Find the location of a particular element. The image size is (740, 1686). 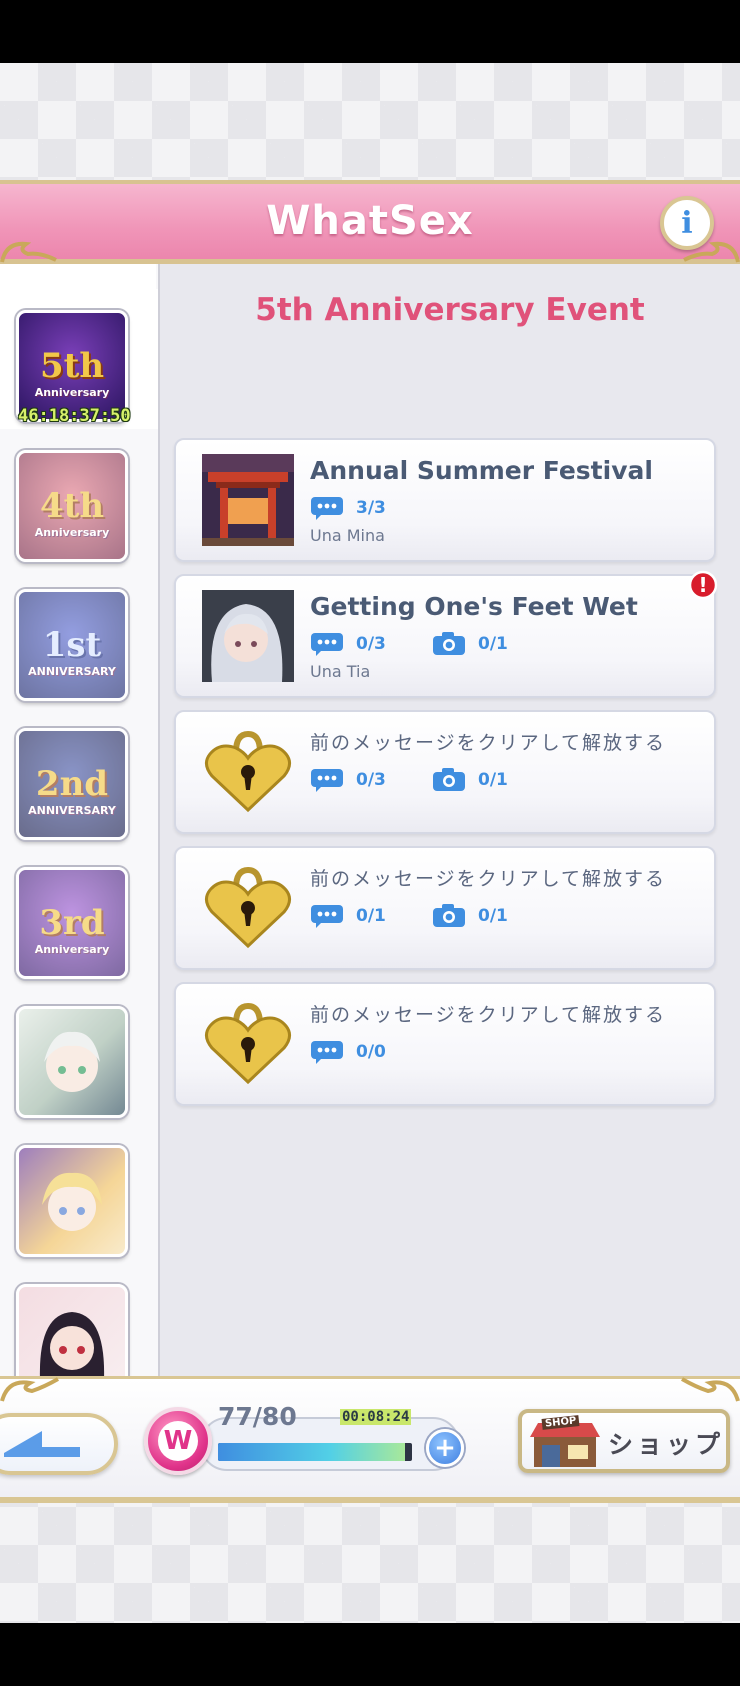

message-count: 0/1 is located at coordinates (371, 916).